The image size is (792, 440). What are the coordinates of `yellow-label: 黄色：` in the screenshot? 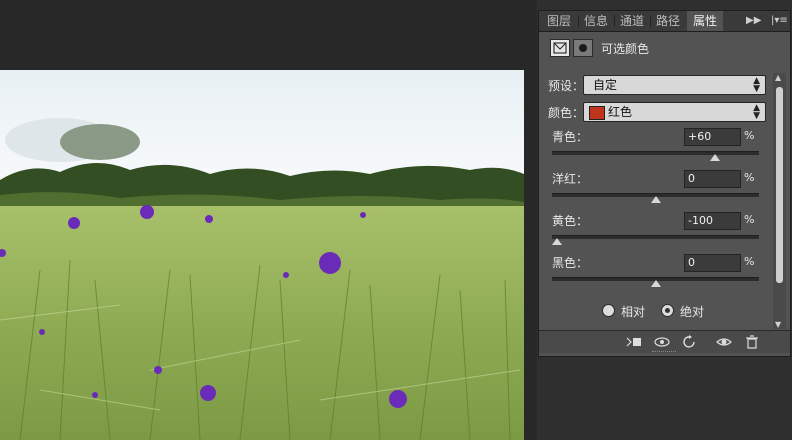 It's located at (570, 221).